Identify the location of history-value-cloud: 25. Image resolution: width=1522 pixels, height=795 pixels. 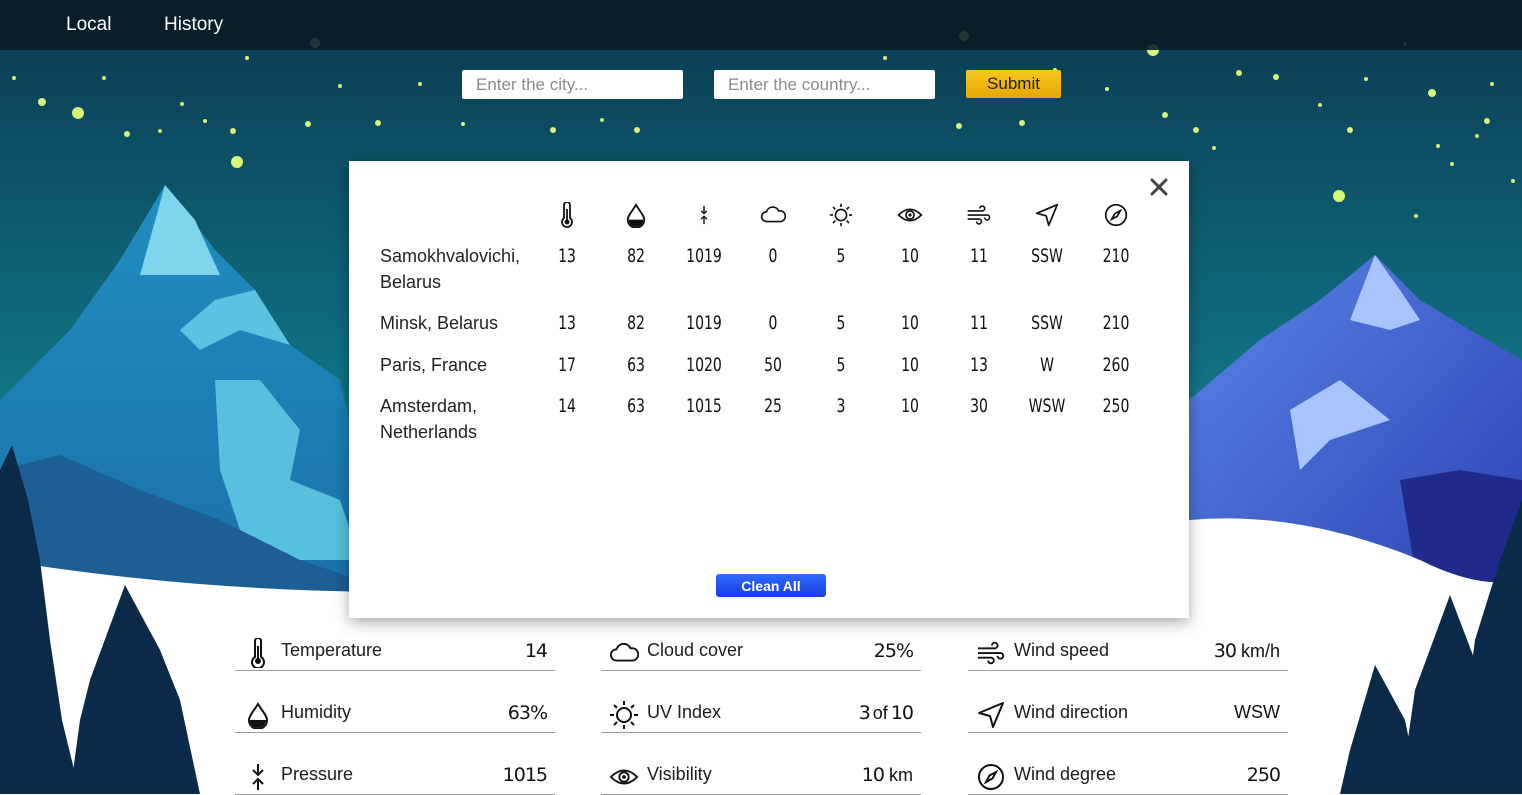
(773, 406).